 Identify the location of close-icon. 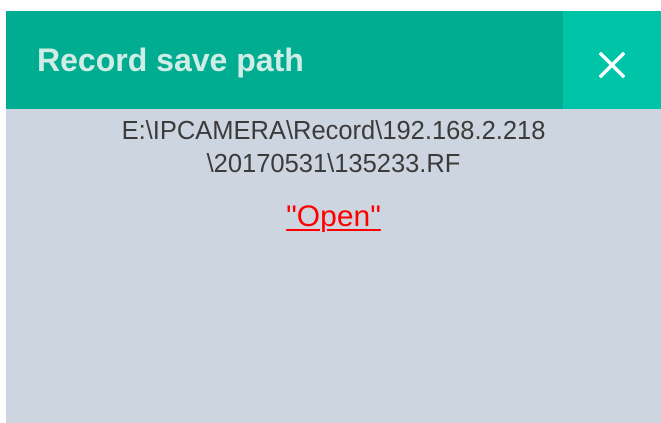
(612, 65).